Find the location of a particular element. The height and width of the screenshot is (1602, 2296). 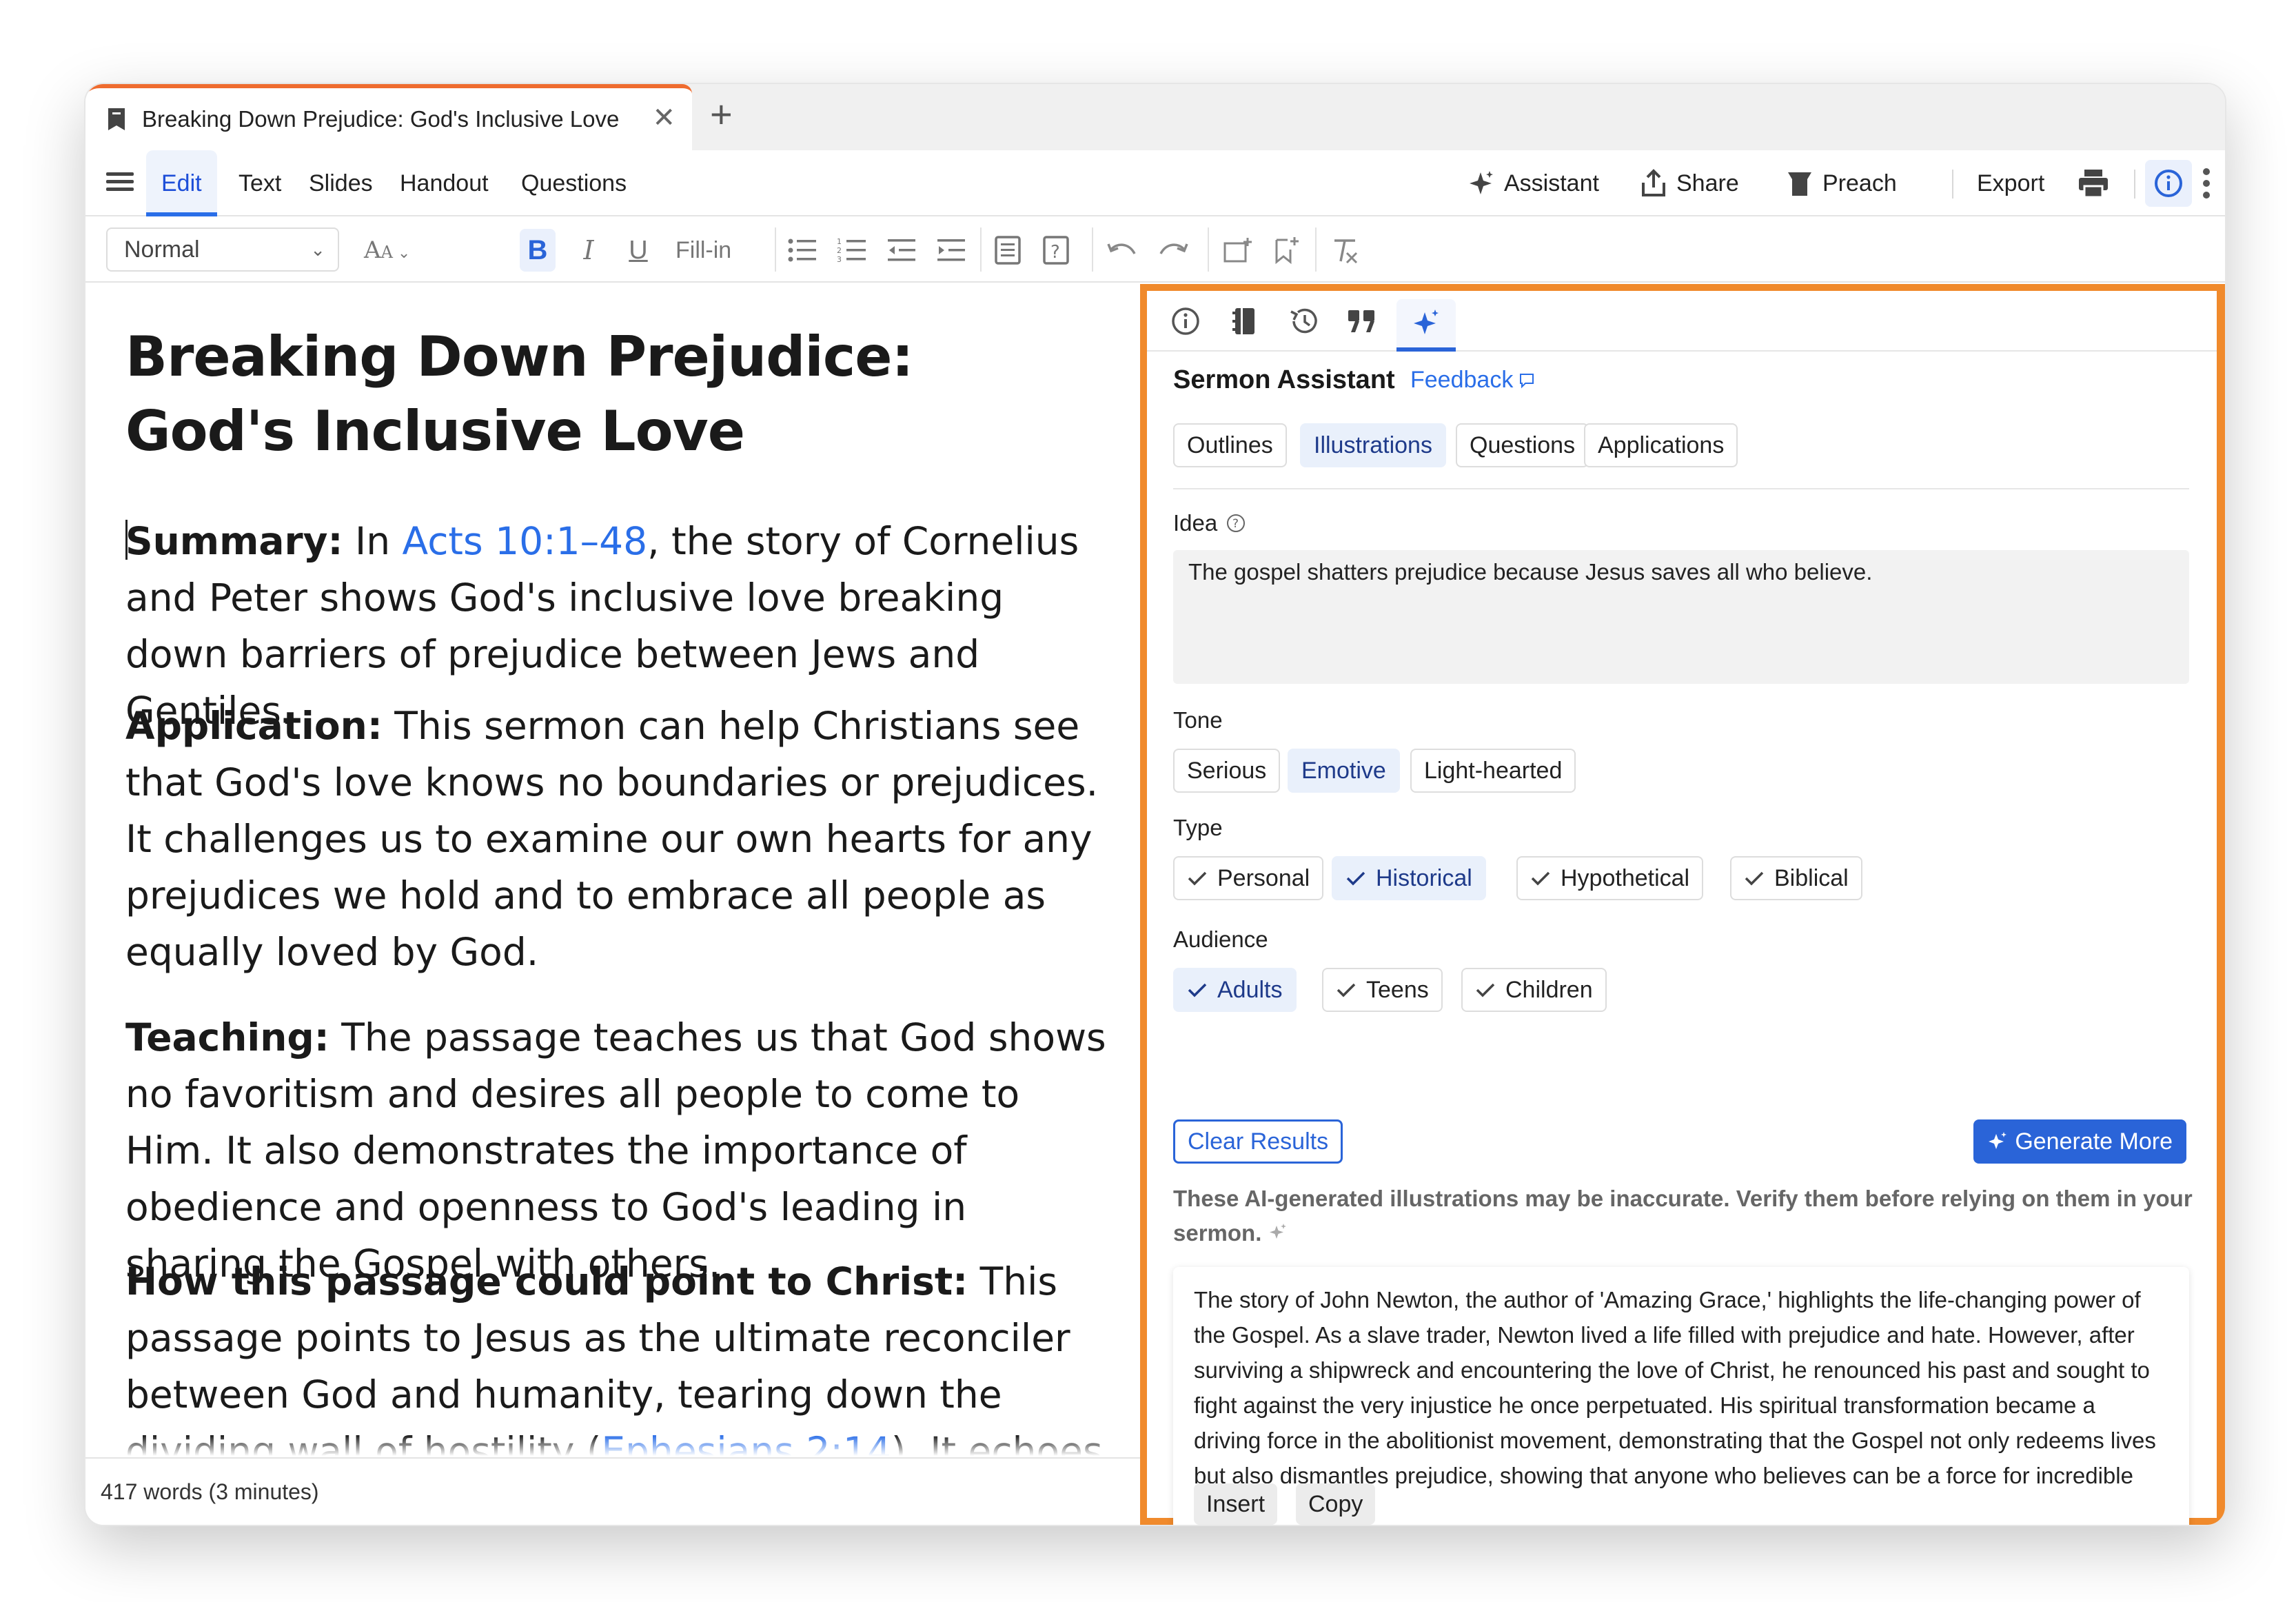

panel-tab-info is located at coordinates (1185, 321).